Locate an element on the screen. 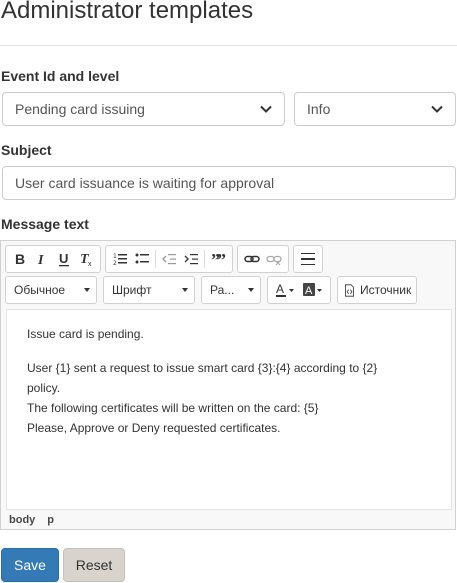 Image resolution: width=457 pixels, height=583 pixels. unlink-button is located at coordinates (274, 259).